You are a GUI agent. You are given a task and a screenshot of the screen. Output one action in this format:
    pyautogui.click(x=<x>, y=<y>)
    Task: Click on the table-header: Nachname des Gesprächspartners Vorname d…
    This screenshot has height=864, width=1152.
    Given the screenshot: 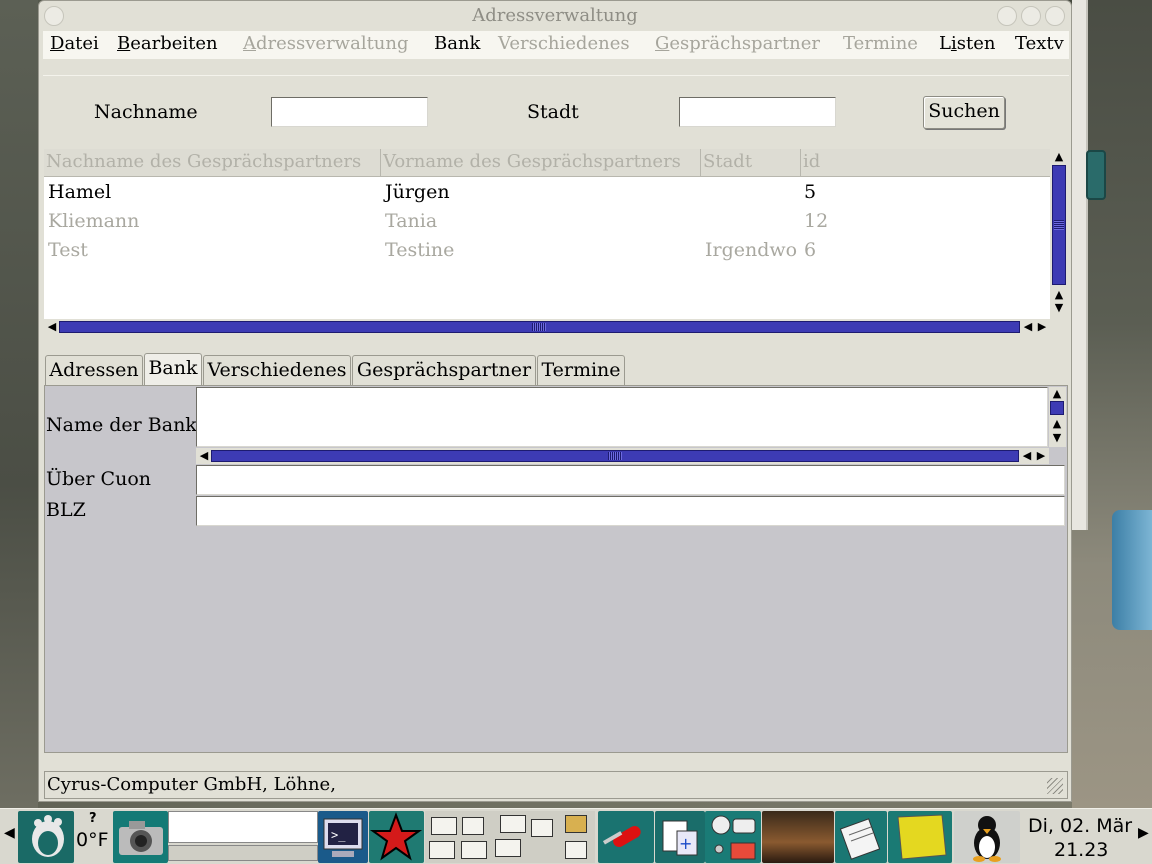 What is the action you would take?
    pyautogui.click(x=547, y=163)
    